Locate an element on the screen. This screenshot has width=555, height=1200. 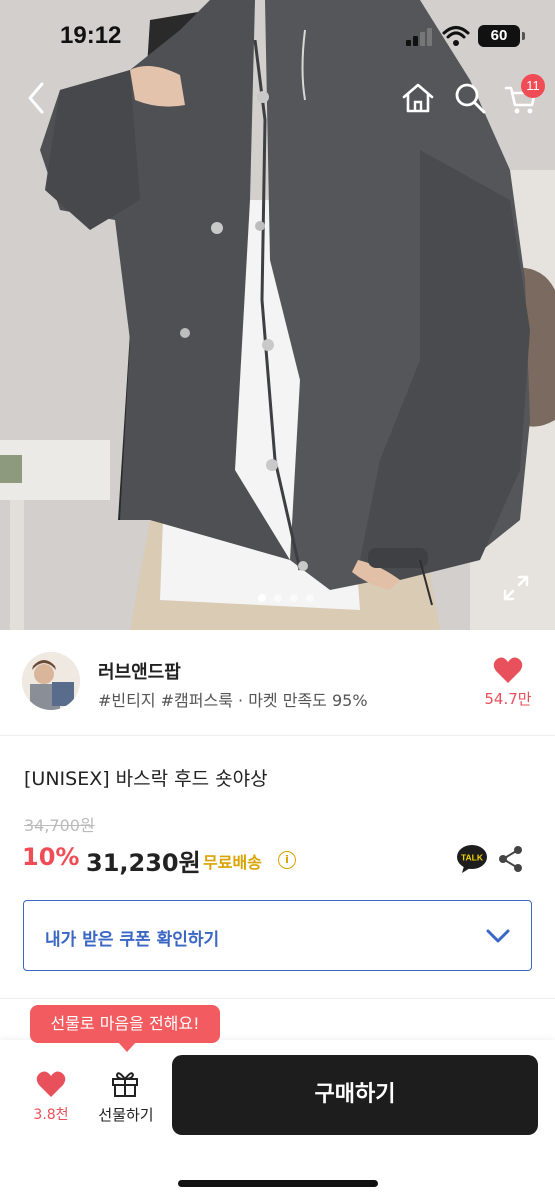
store-like-heart-icon is located at coordinates (508, 670).